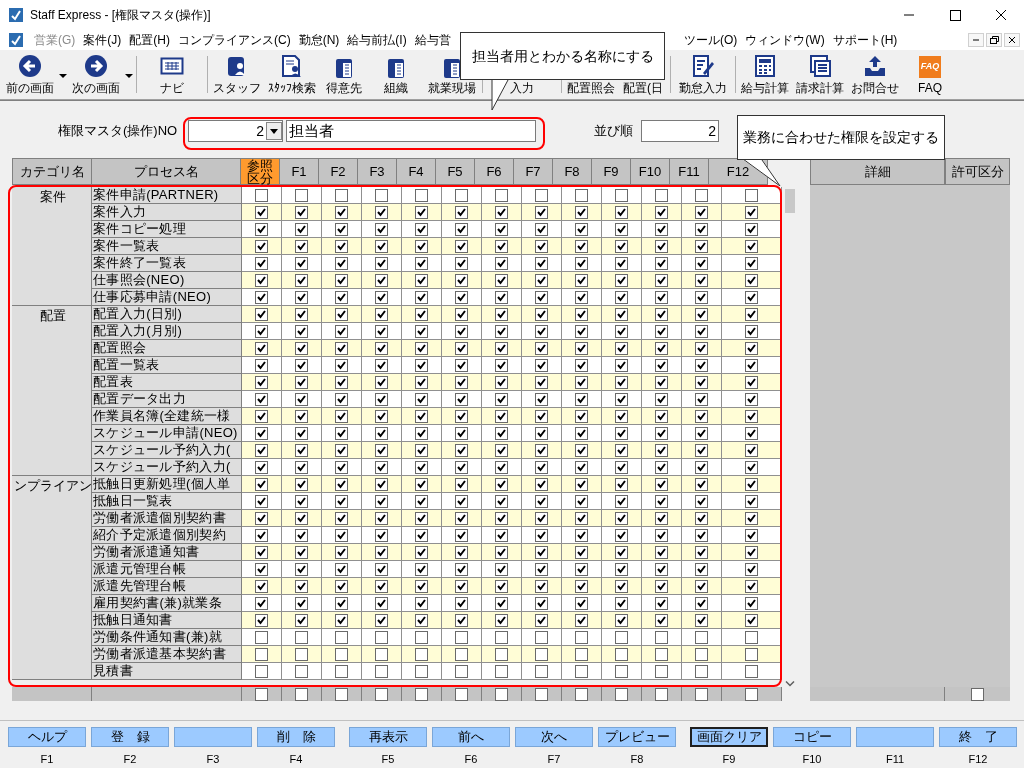 Image resolution: width=1024 pixels, height=768 pixels. I want to click on table-cell: 案件終了一覧表, so click(167, 263).